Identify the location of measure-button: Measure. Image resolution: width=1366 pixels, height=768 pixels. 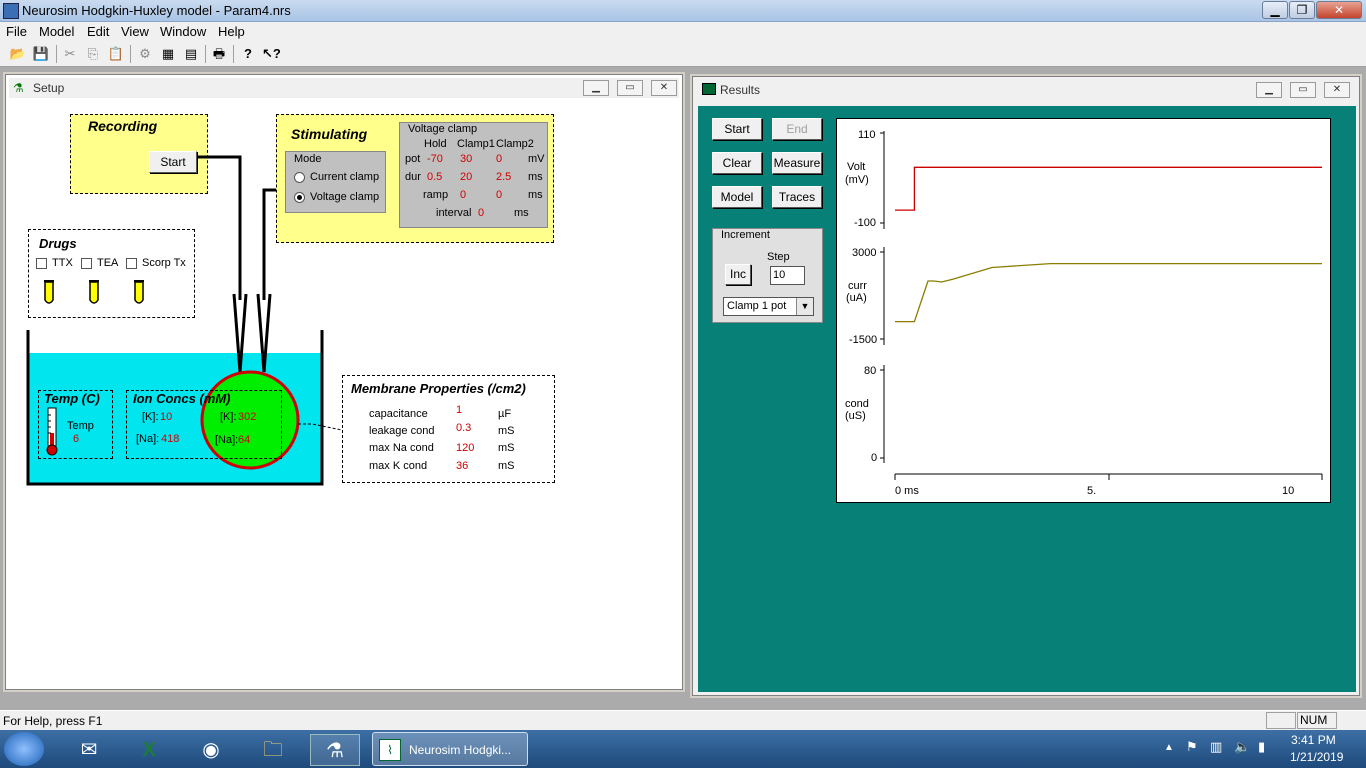
(797, 163).